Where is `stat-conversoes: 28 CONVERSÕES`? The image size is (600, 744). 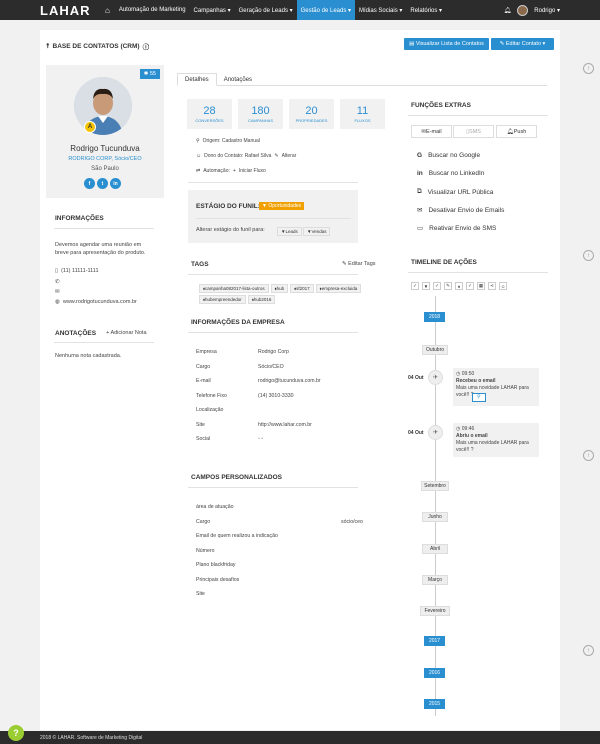 stat-conversoes: 28 CONVERSÕES is located at coordinates (209, 114).